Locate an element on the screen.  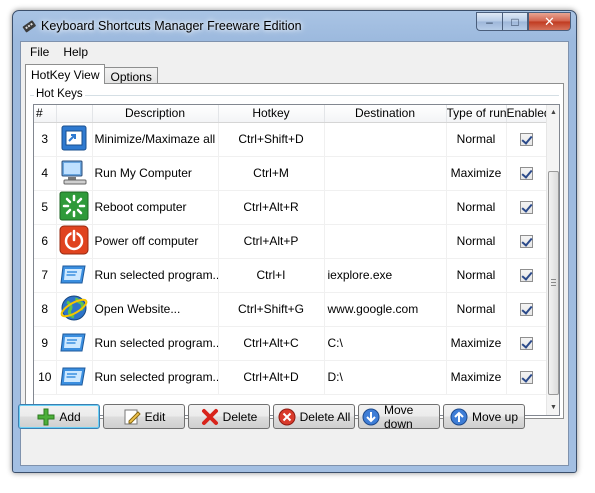
close-icon: ✕ is located at coordinates (549, 21).